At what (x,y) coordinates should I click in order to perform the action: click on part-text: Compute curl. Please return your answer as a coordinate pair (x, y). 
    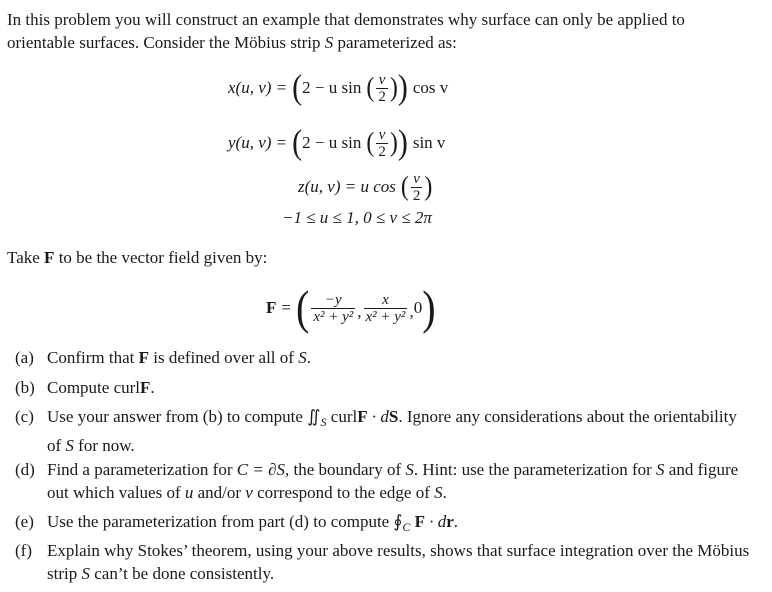
    Looking at the image, I should click on (94, 387).